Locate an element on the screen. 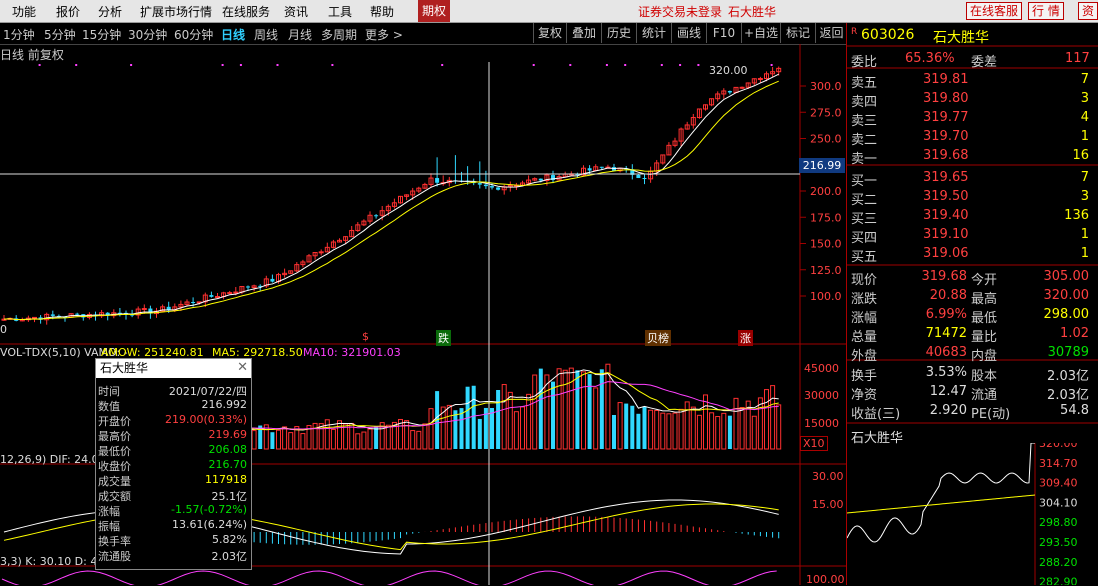  event-marker-dollar: $ is located at coordinates (365, 336).